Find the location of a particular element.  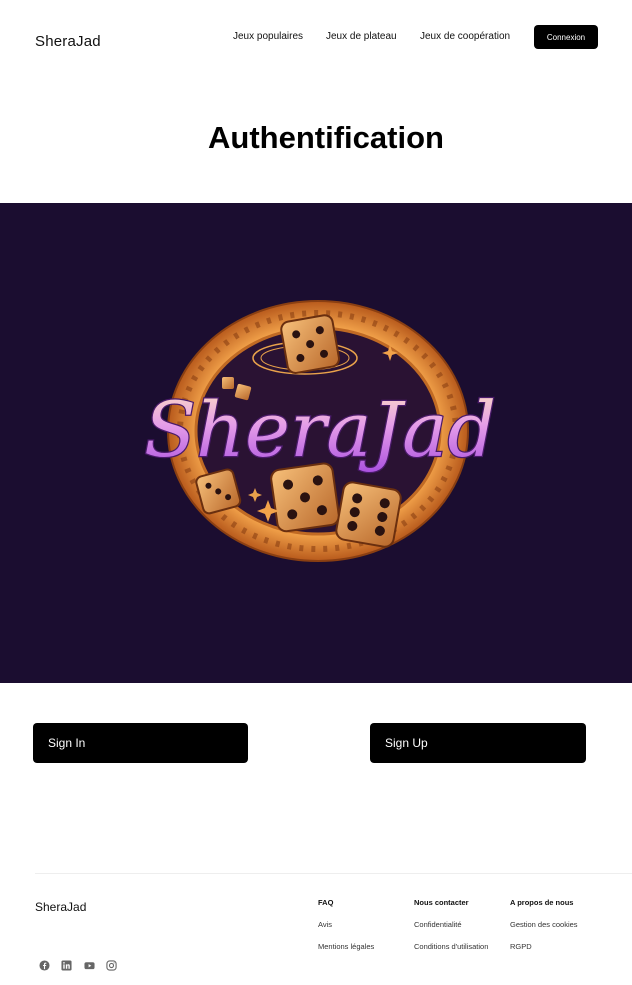

footer-col-apropos-title: A propos de nous is located at coordinates (541, 902).